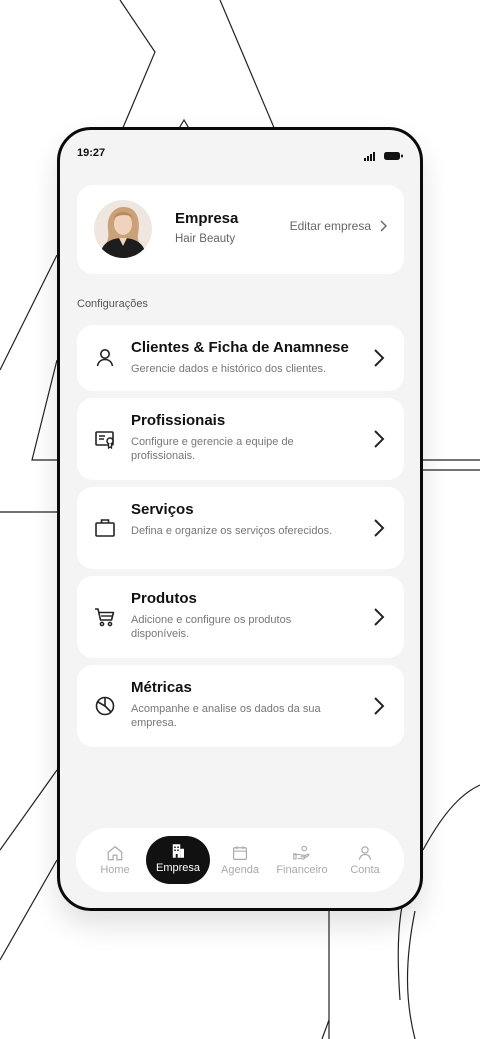 The image size is (480, 1039). Describe the element at coordinates (105, 528) in the screenshot. I see `briefcase-icon` at that location.